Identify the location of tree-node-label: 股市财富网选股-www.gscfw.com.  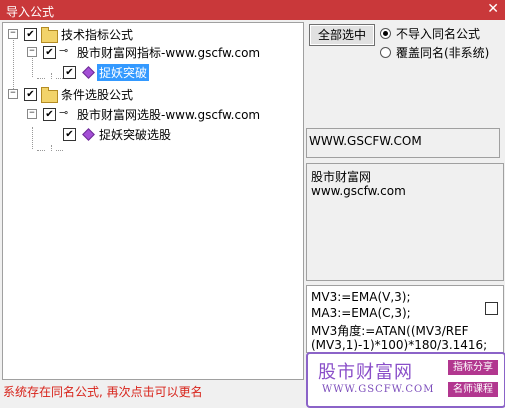
(169, 115).